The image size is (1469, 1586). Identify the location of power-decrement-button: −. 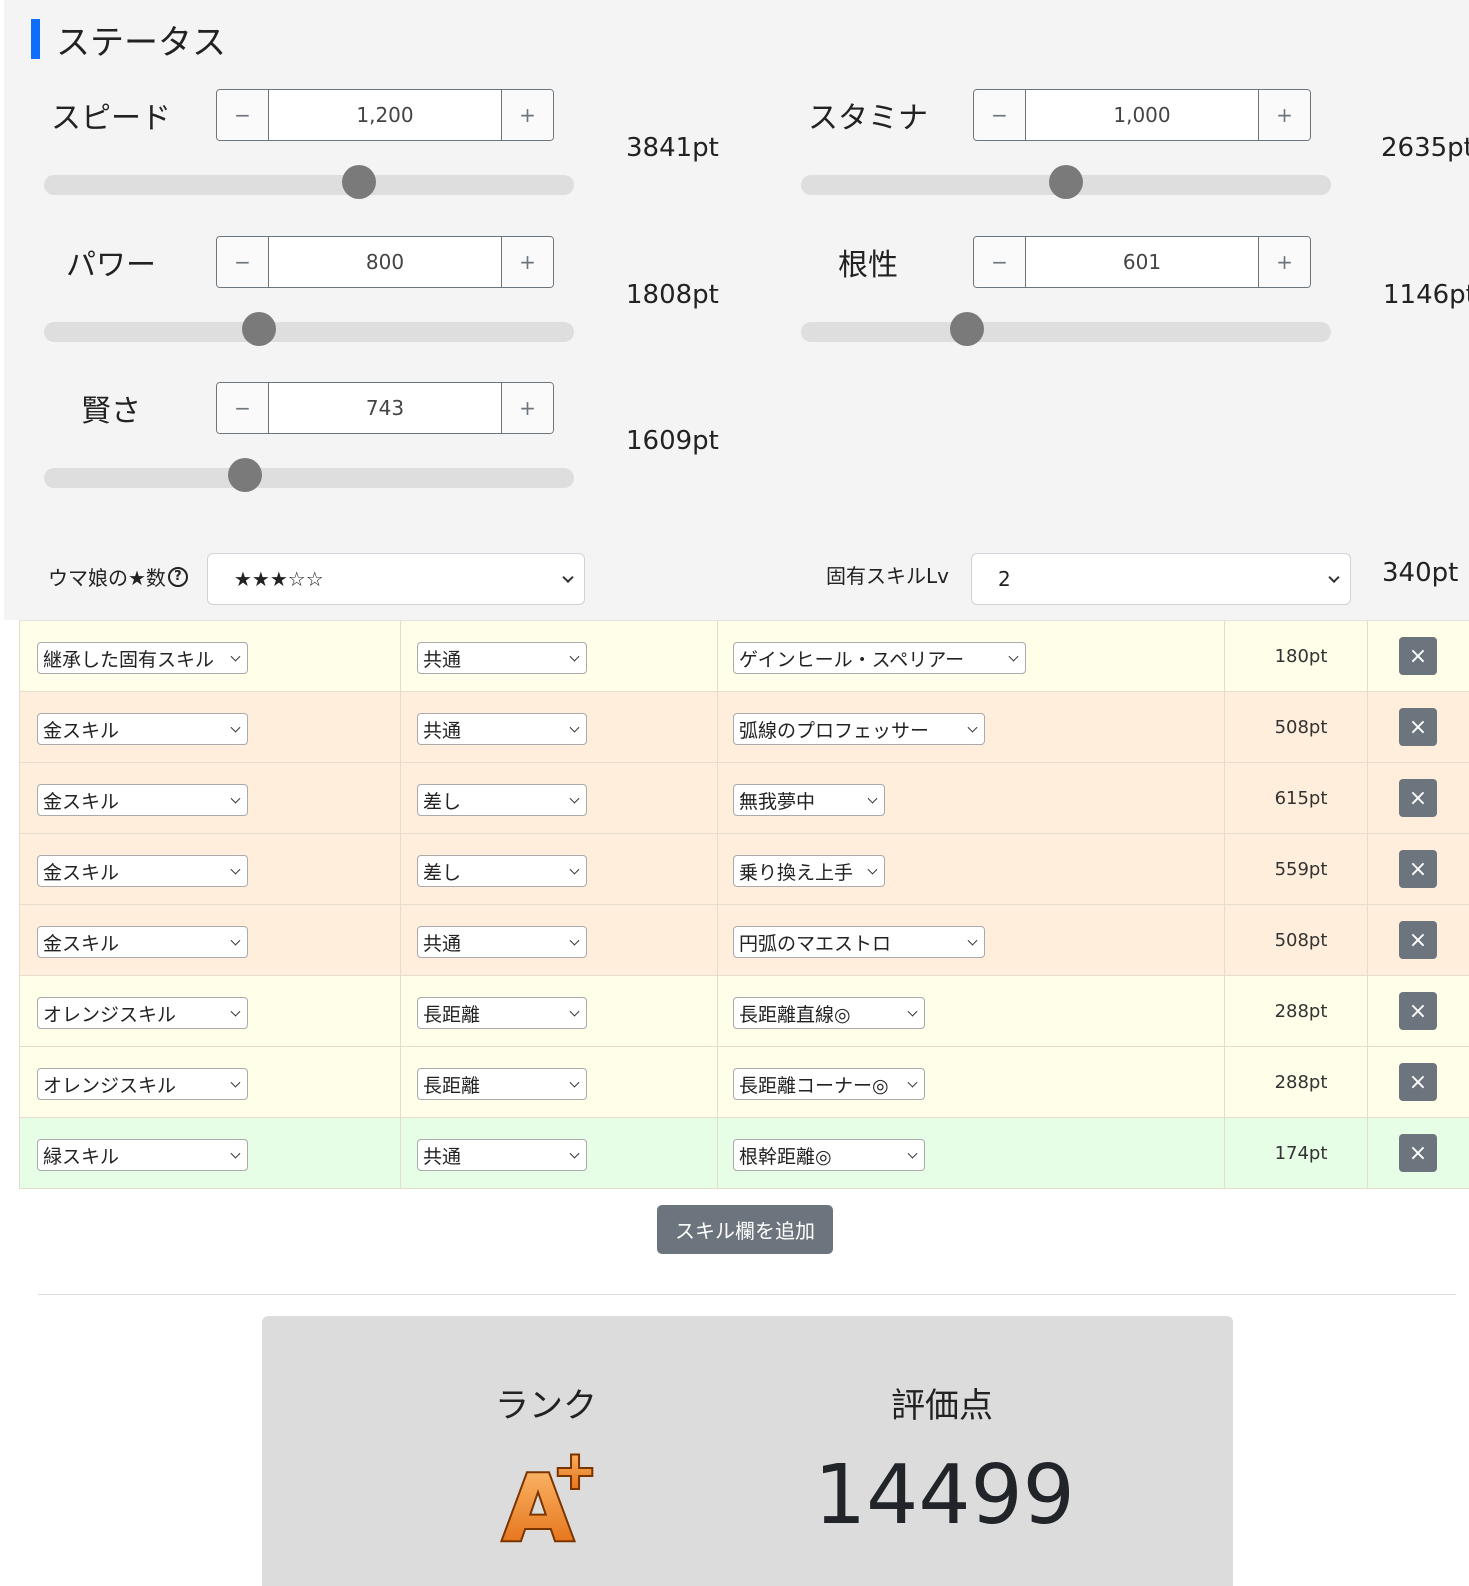
(243, 262).